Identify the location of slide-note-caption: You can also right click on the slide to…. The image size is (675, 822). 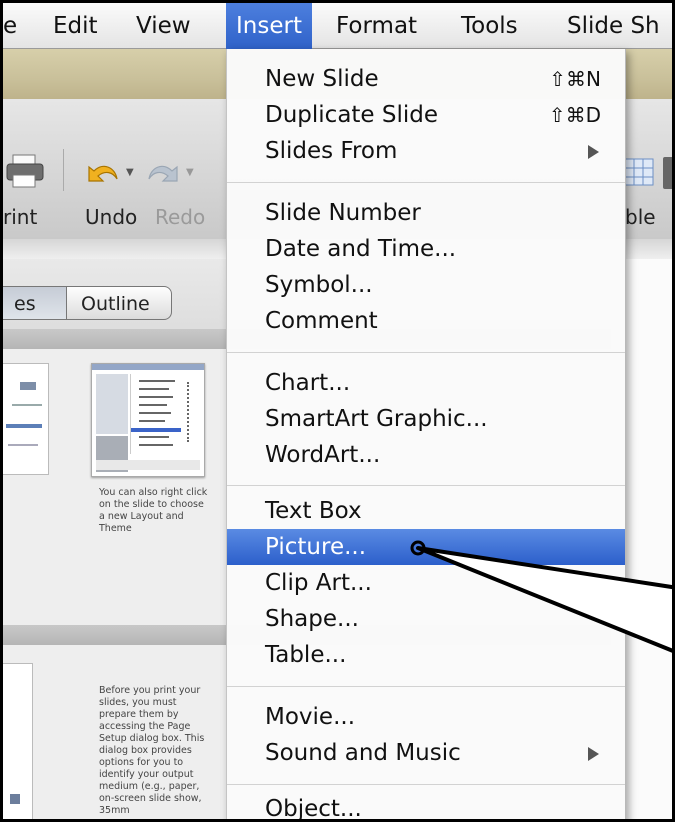
(153, 510).